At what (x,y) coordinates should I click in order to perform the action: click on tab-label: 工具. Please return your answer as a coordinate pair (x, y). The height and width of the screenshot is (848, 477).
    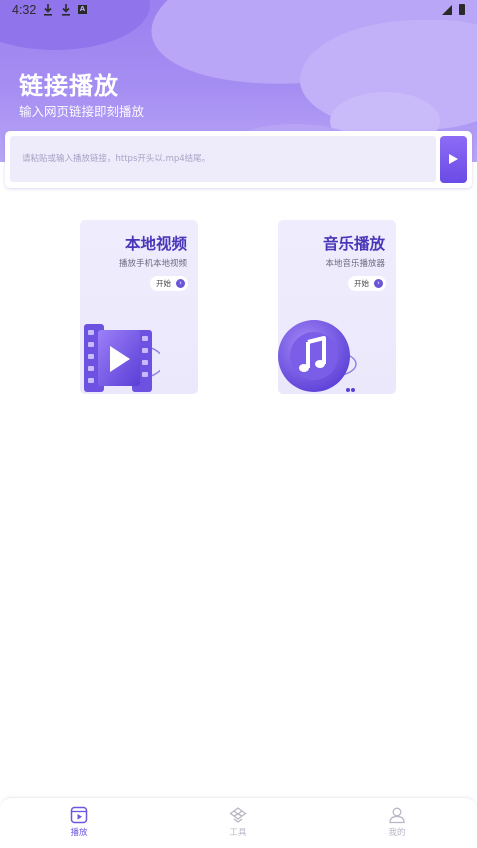
    Looking at the image, I should click on (238, 833).